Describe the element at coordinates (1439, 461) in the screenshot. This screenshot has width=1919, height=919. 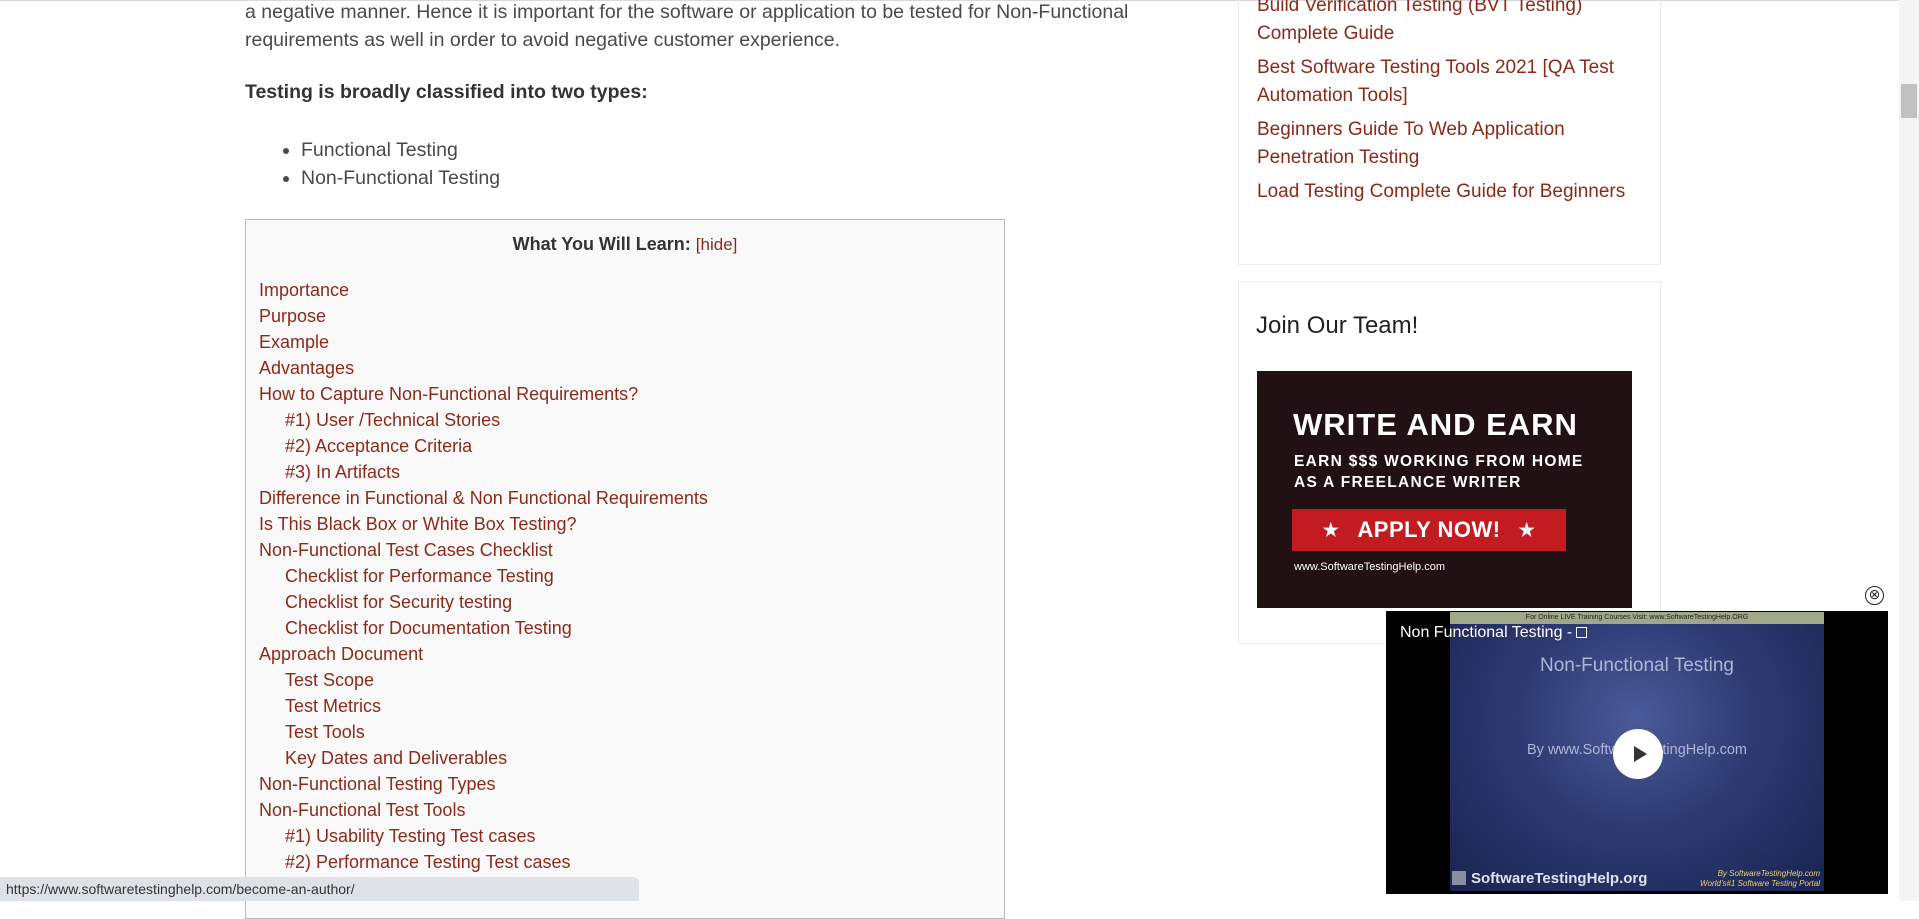
I see `banner-line-1: EARN $$$ WORKING FROM HOME` at that location.